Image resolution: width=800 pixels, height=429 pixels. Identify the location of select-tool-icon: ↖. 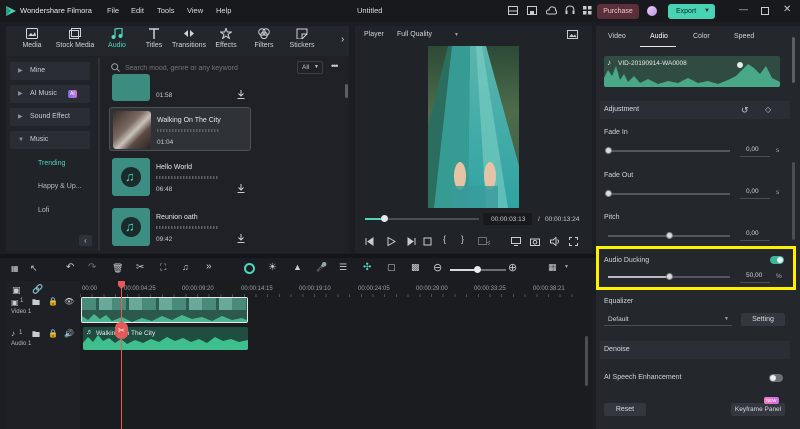
(34, 268).